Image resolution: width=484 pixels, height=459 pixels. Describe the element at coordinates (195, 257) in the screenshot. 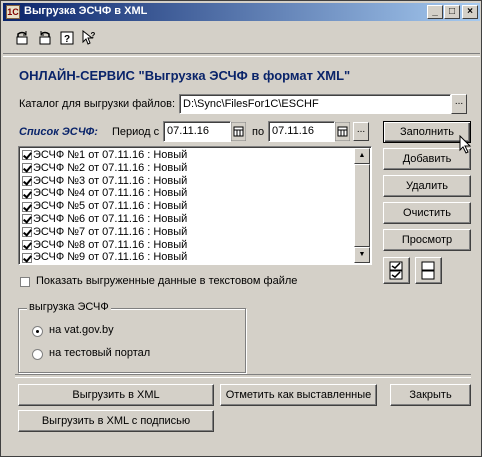

I see `list-item: ЭСЧФ №9 от 07.11.16 : Новый` at that location.